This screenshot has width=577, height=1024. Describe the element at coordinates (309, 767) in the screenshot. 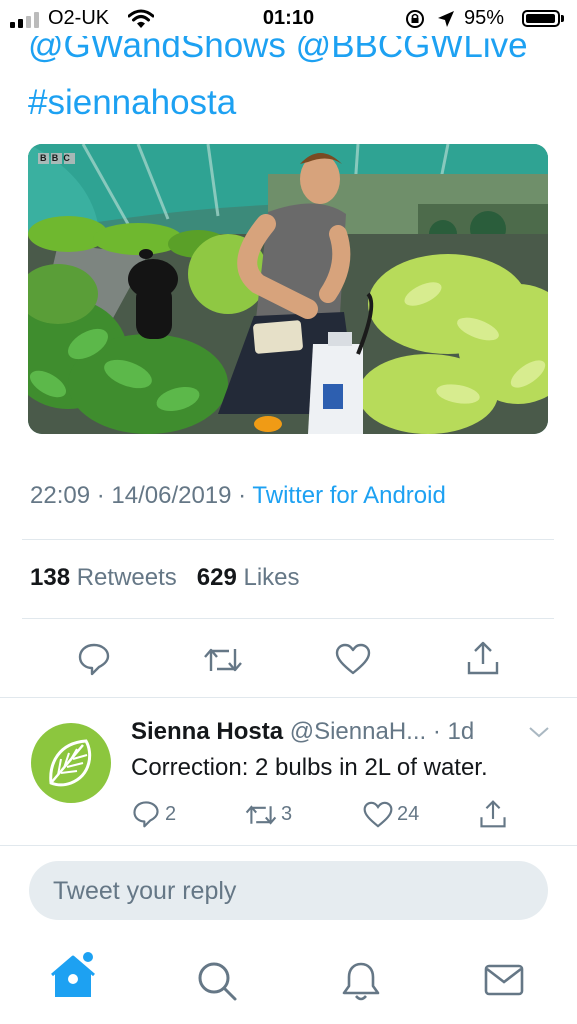

I see `reply-text: Correction: 2 bulbs in 2L of water.` at that location.